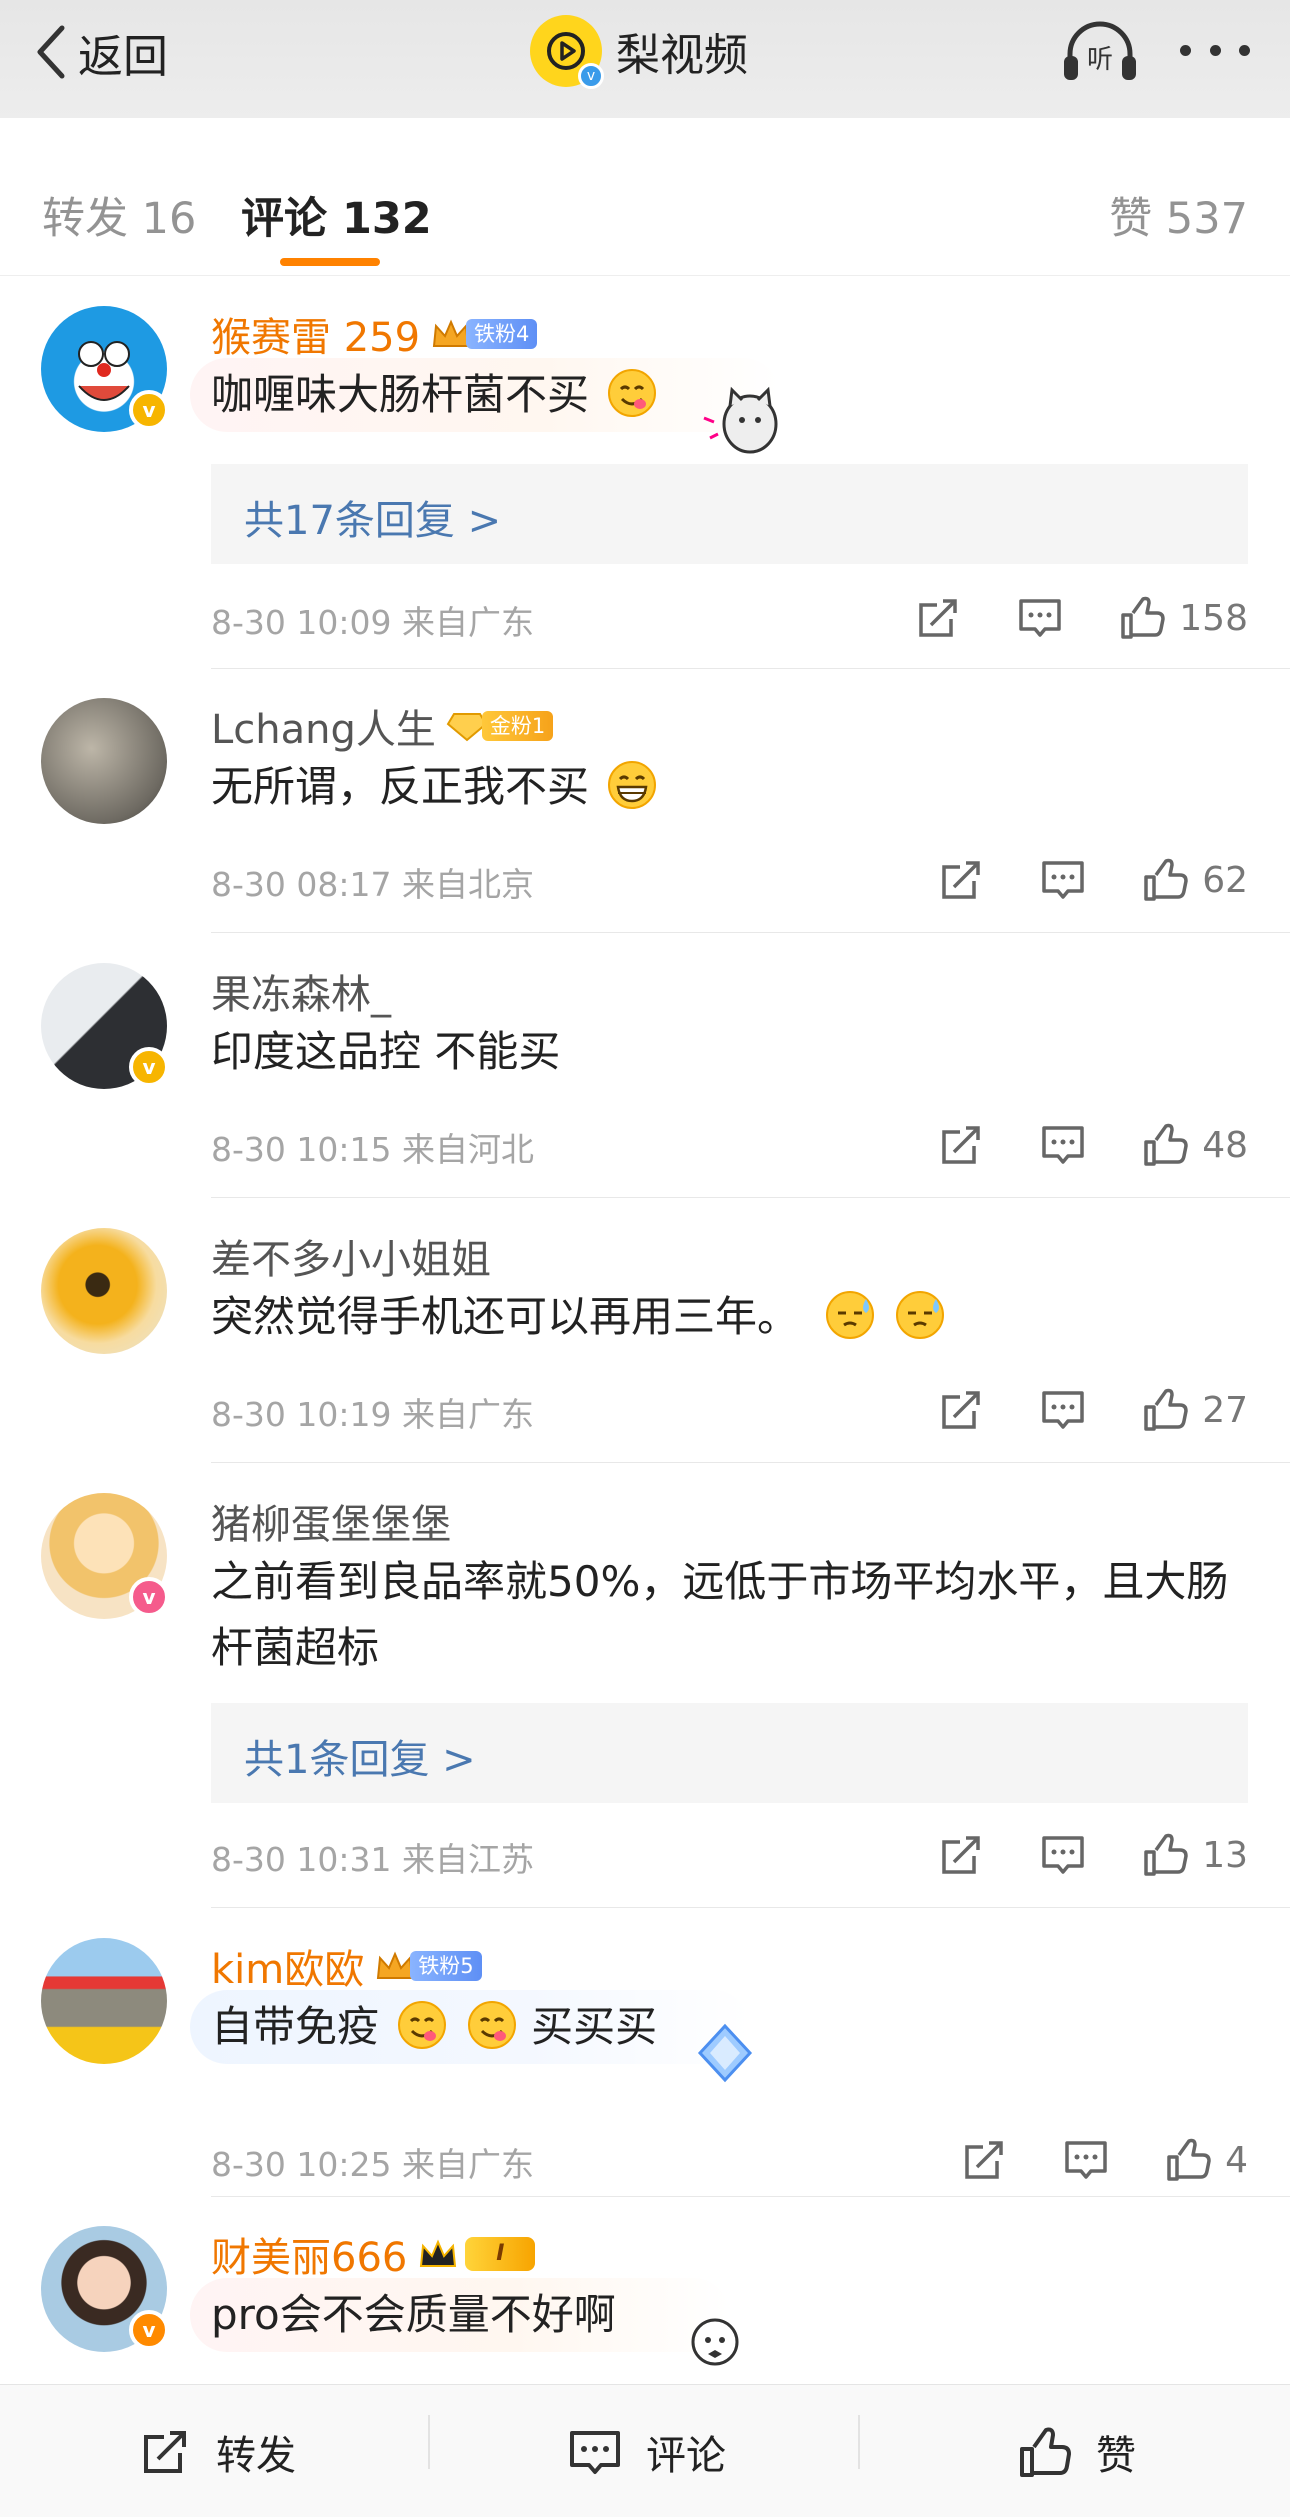 The width and height of the screenshot is (1290, 2517). I want to click on headphones-listen-icon: 听, so click(1100, 51).